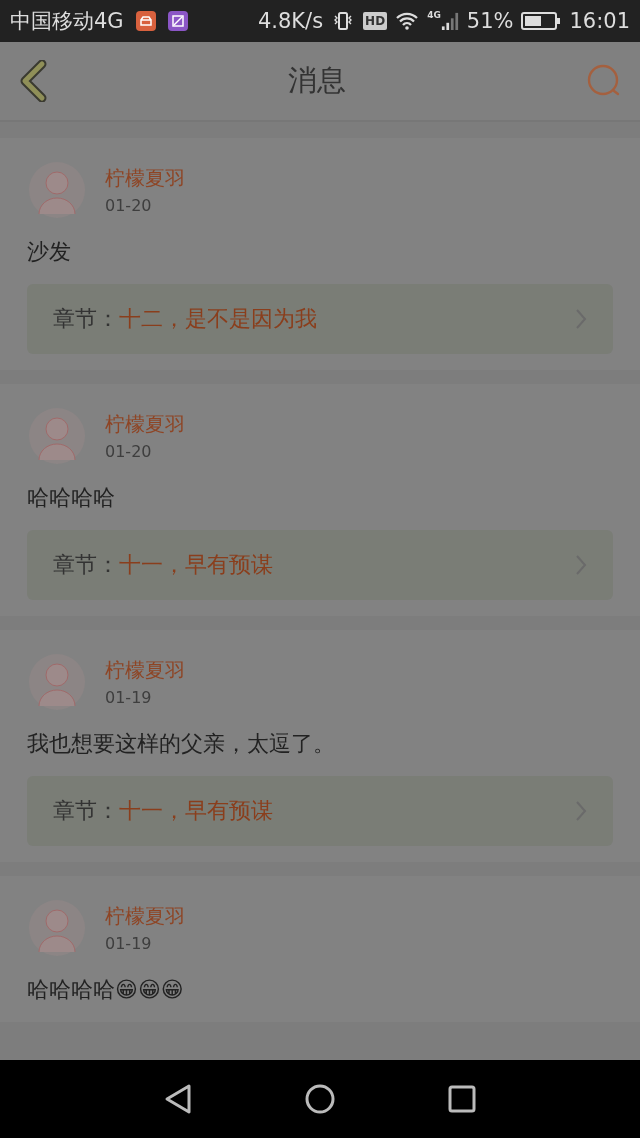 Image resolution: width=640 pixels, height=1138 pixels. What do you see at coordinates (317, 80) in the screenshot?
I see `page-title: 消息` at bounding box center [317, 80].